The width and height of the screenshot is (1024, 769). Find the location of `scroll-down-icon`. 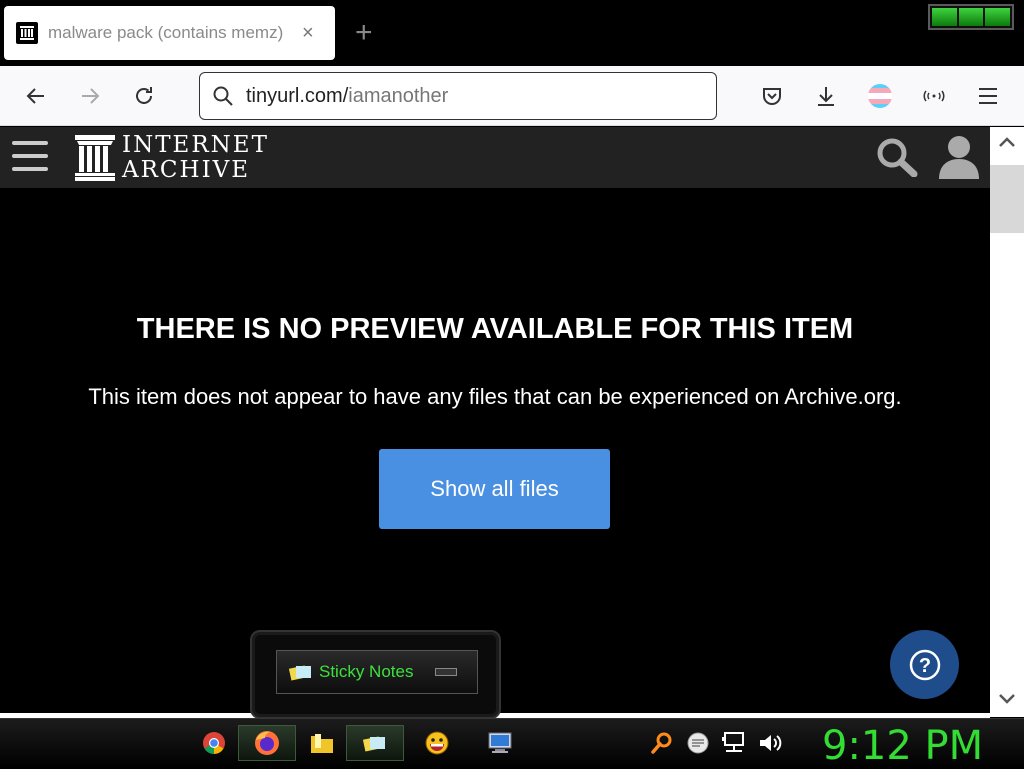

scroll-down-icon is located at coordinates (1007, 699).